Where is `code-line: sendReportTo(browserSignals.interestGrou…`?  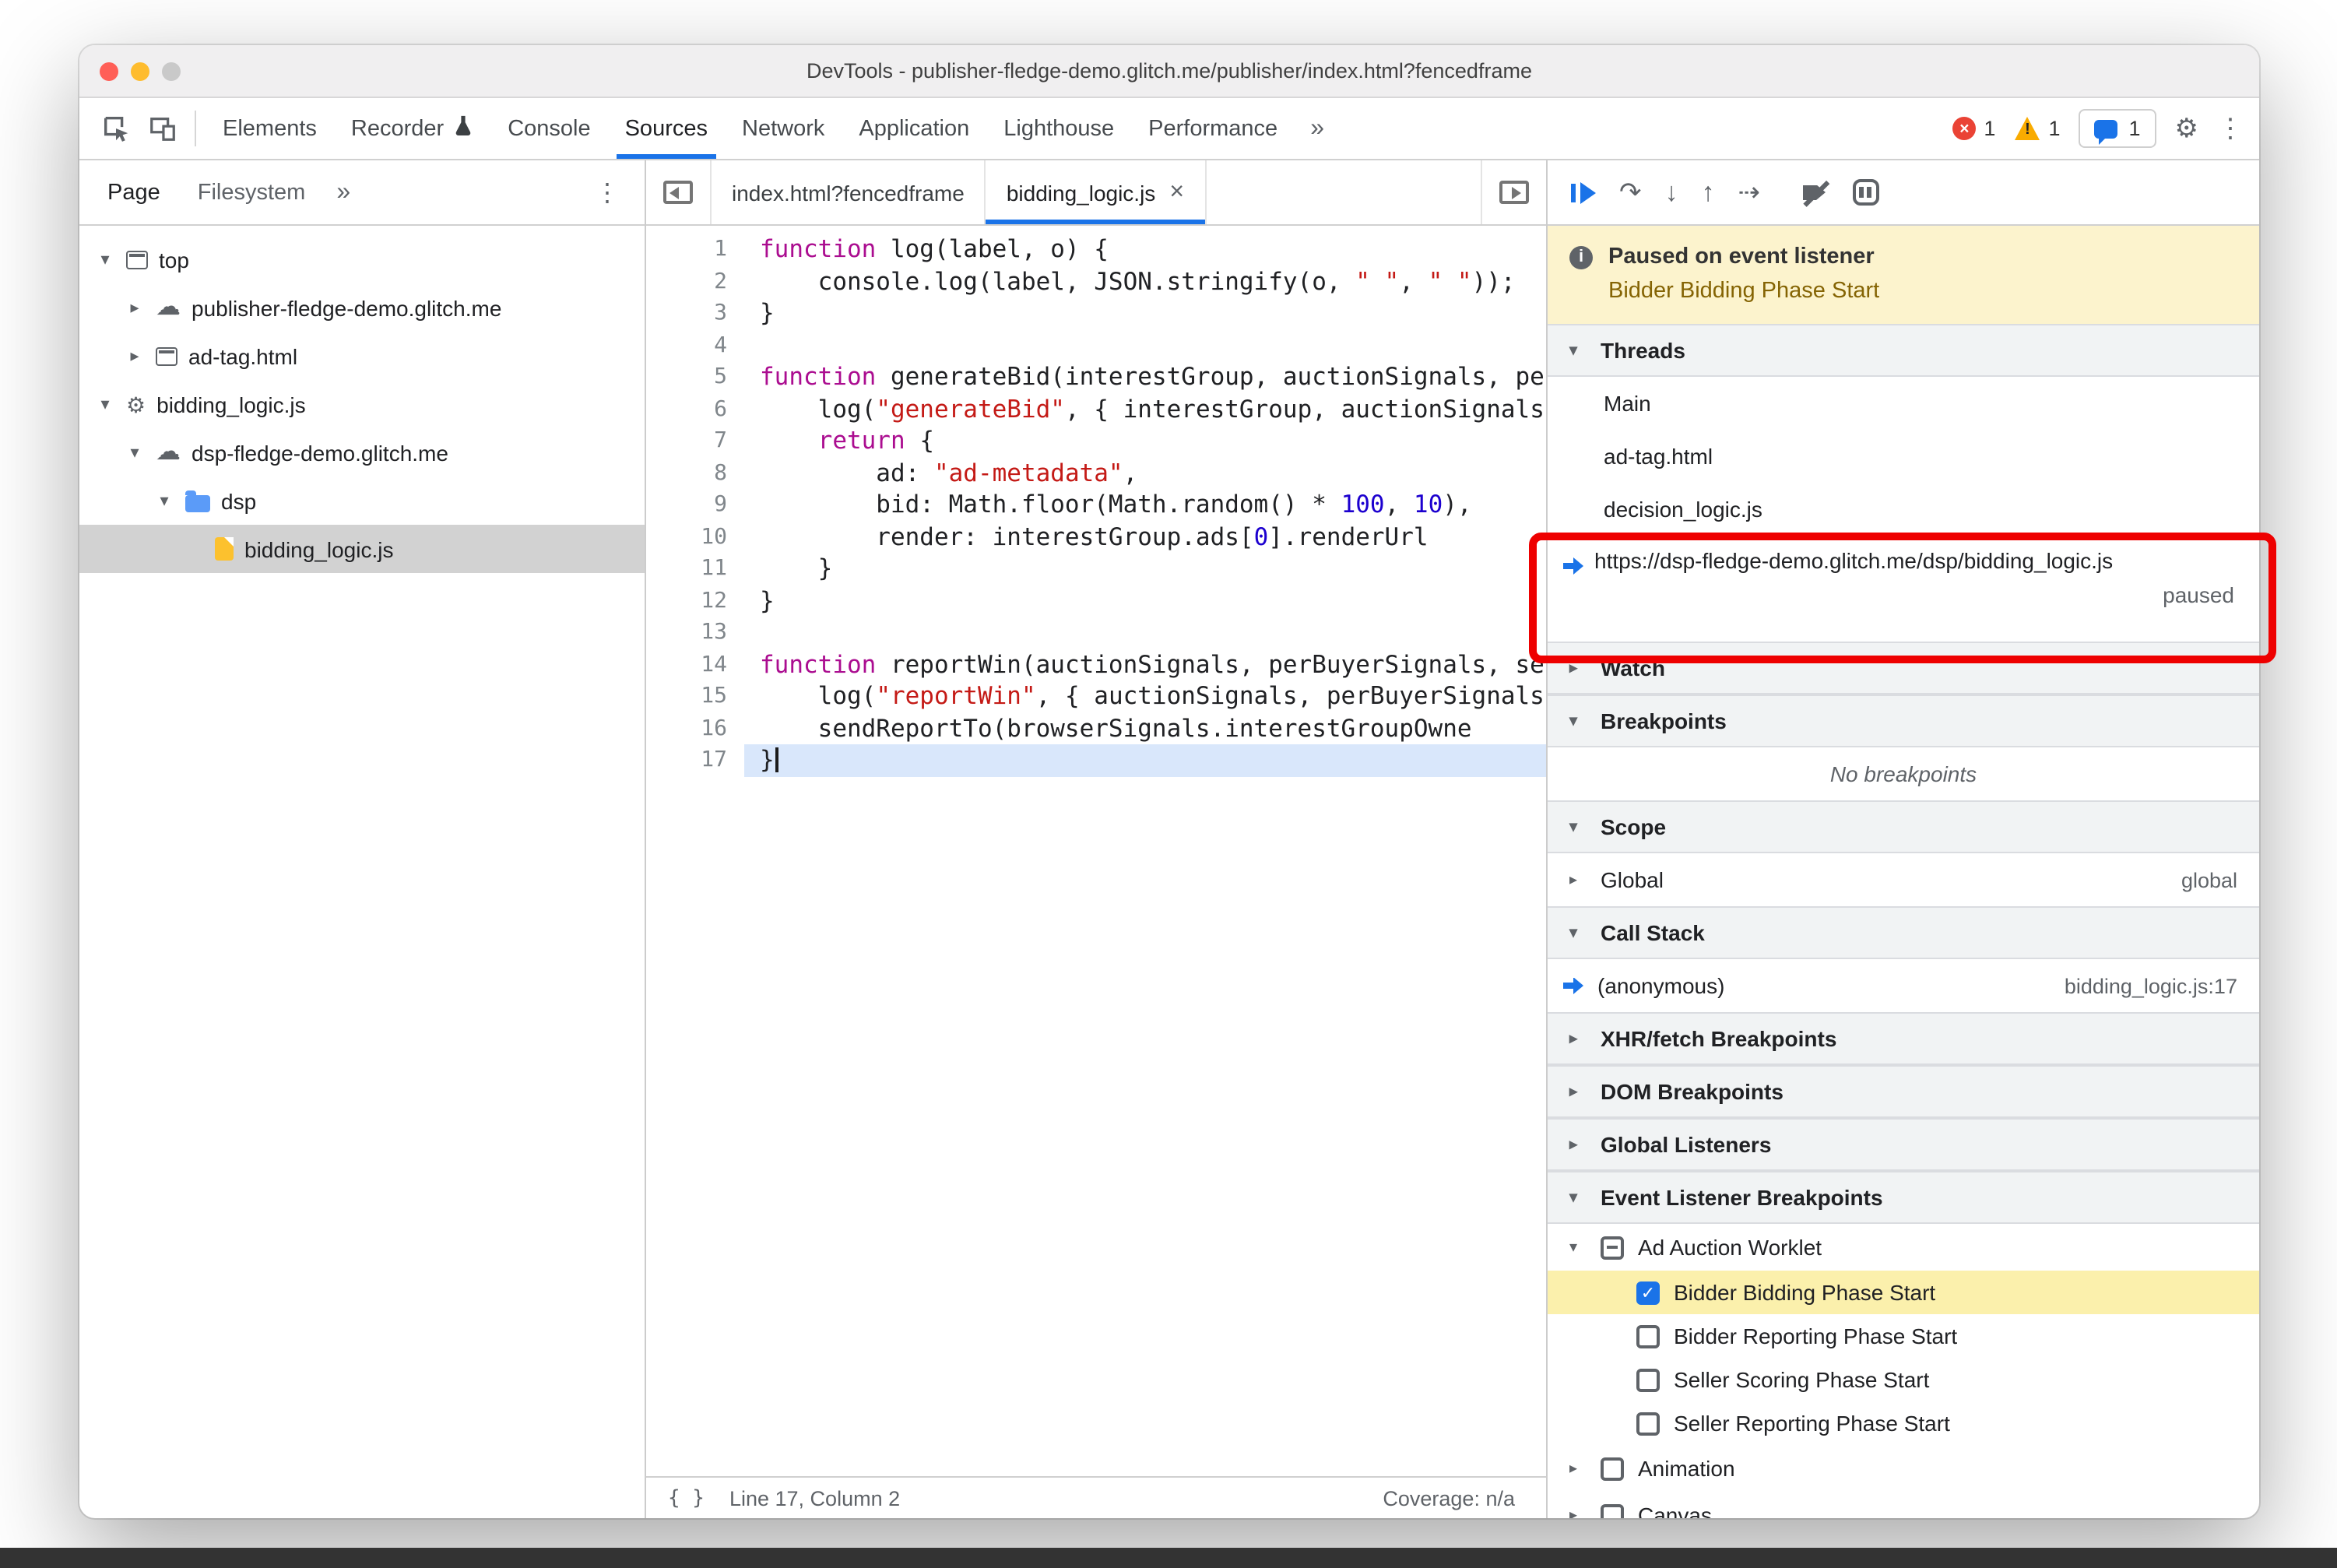
code-line: sendReportTo(browserSignals.interestGrou… is located at coordinates (1153, 728).